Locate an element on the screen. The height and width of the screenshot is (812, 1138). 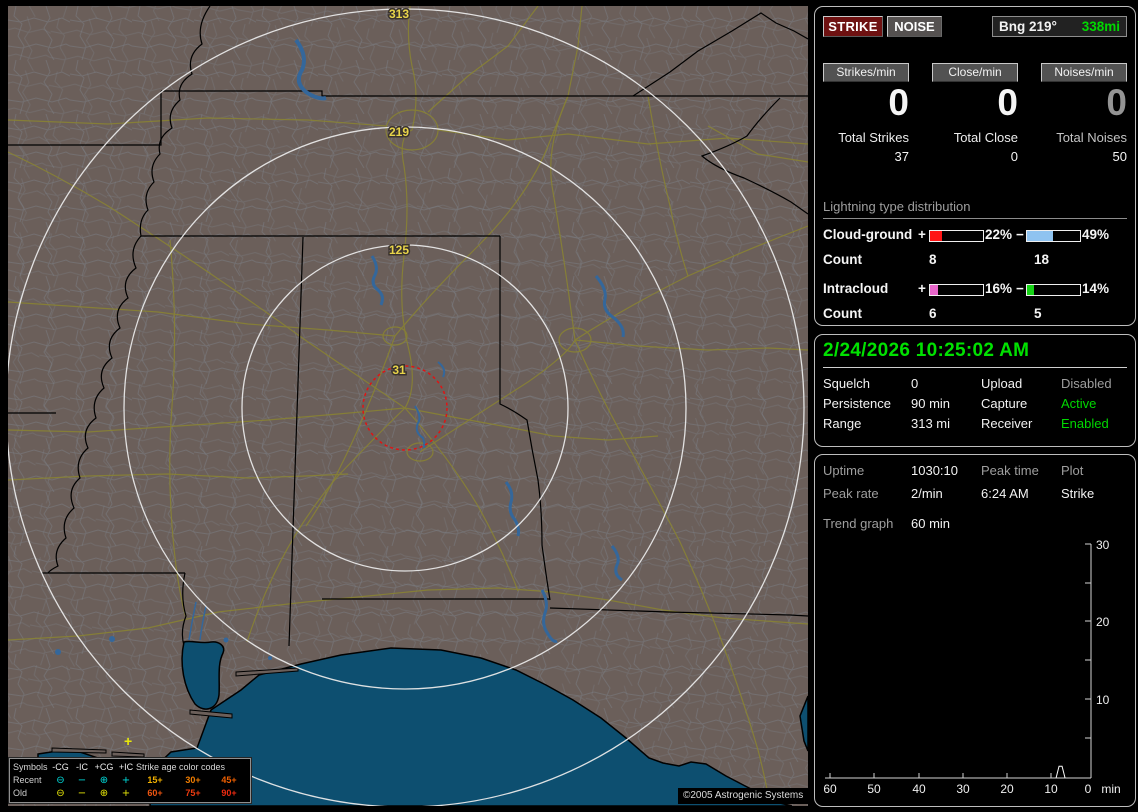
squelch-value: 0 is located at coordinates (915, 383).